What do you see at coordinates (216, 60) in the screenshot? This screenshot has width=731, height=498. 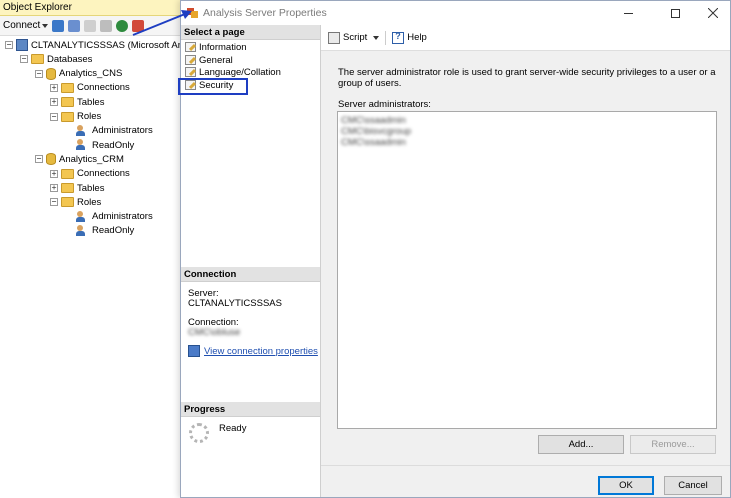 I see `page-item-label: General` at bounding box center [216, 60].